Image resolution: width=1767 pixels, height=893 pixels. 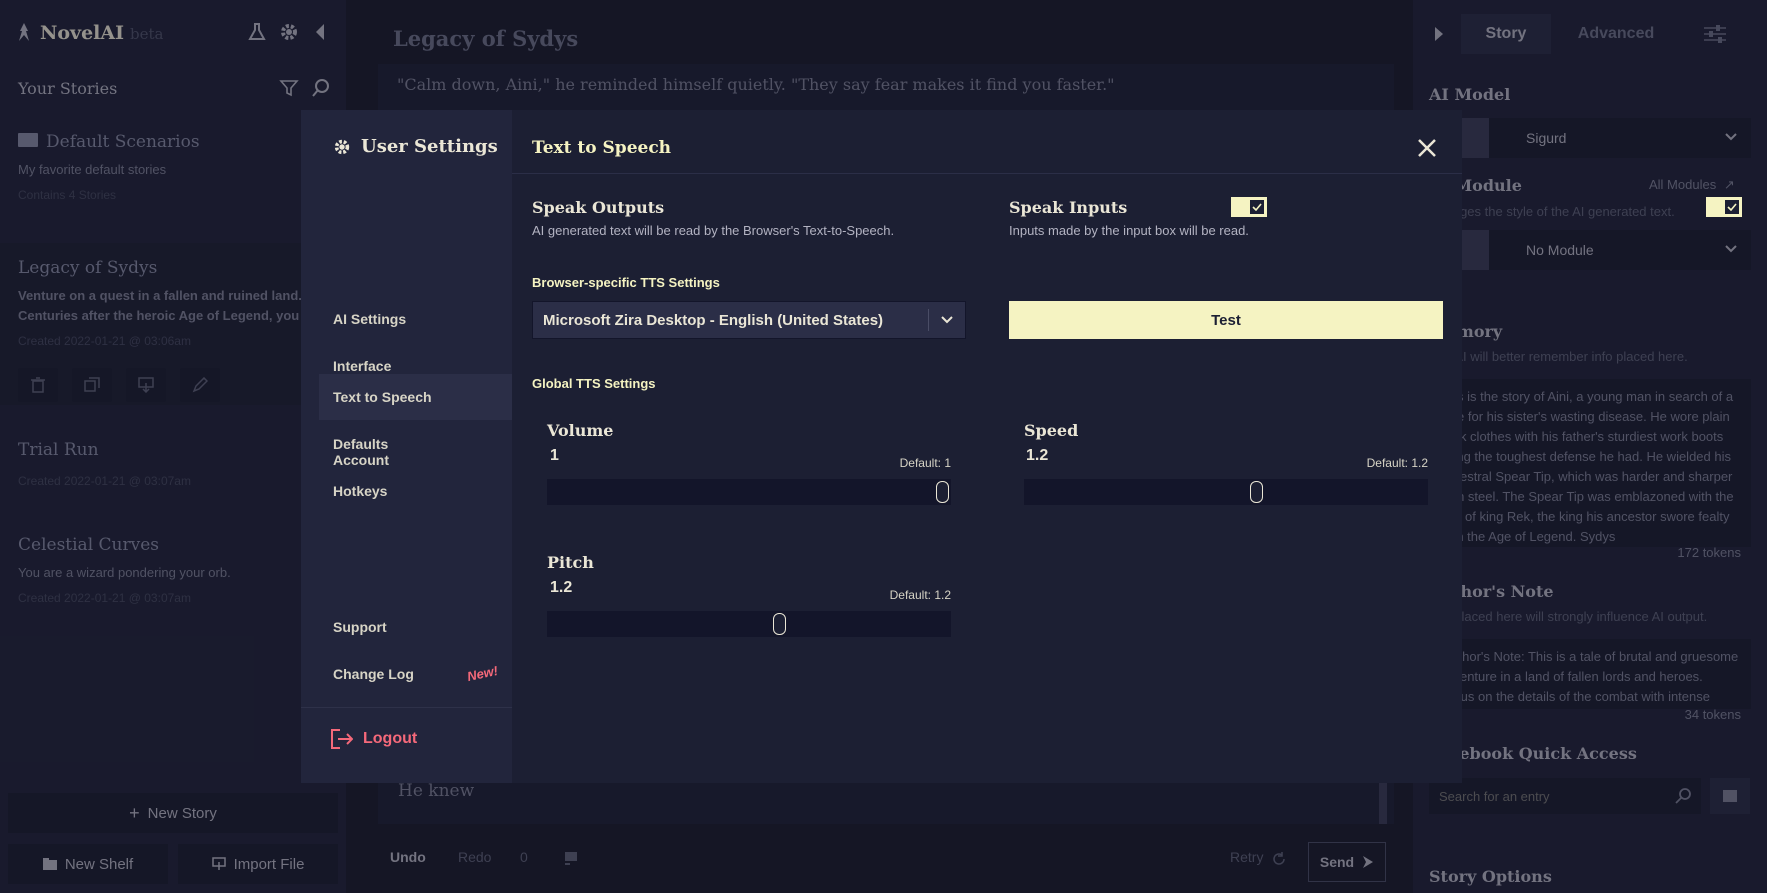 I want to click on logout-icon, so click(x=342, y=739).